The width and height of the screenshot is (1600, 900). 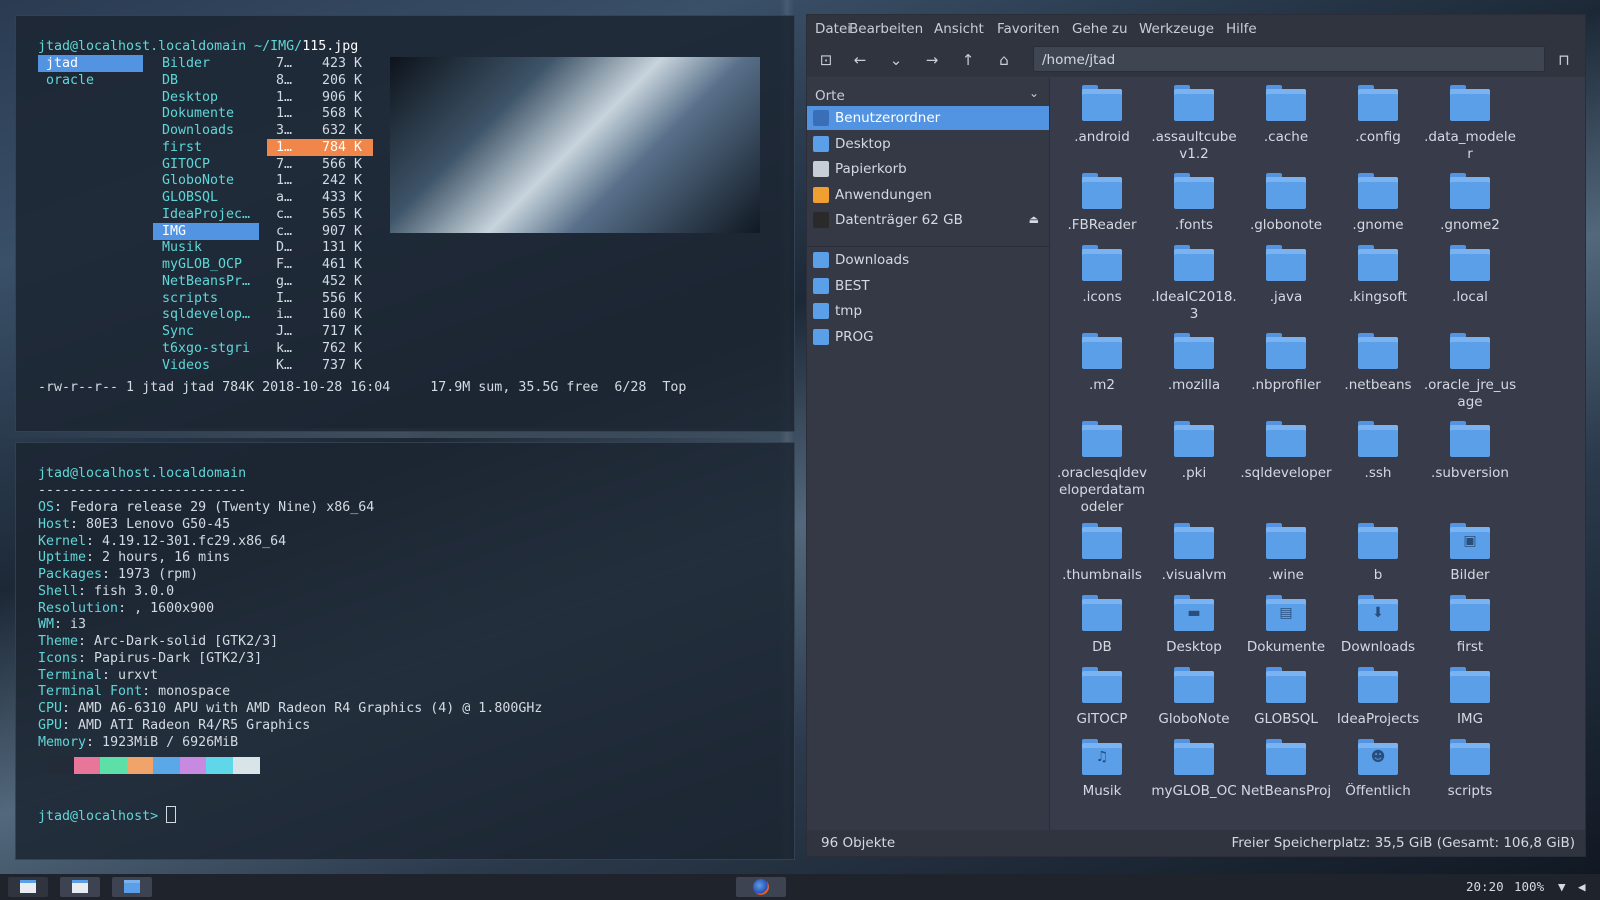 What do you see at coordinates (1194, 451) in the screenshot?
I see `file-item: .pki` at bounding box center [1194, 451].